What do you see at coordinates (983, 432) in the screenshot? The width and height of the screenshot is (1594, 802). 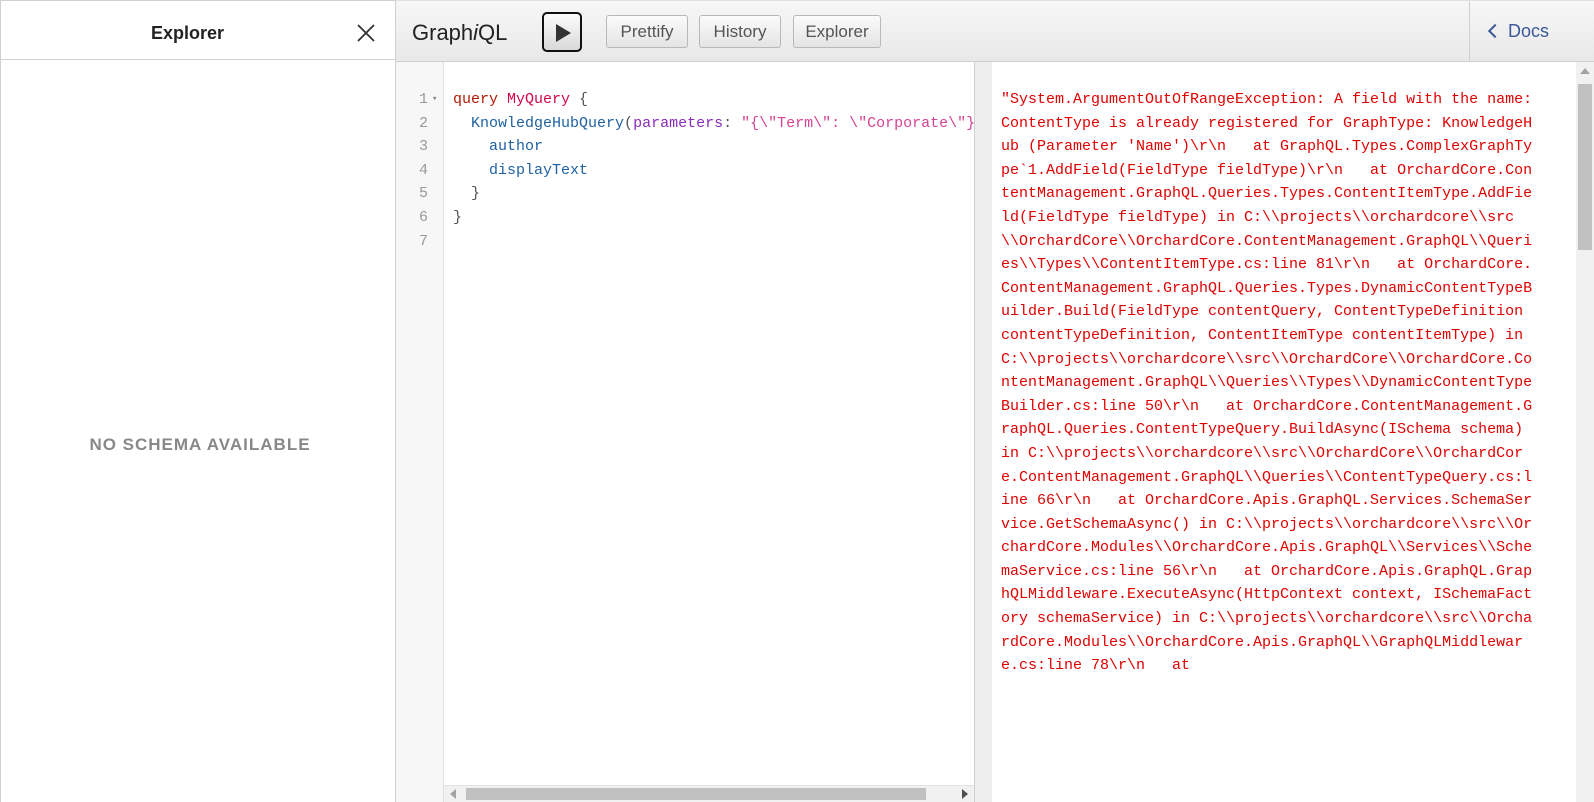 I see `editor-result-divider` at bounding box center [983, 432].